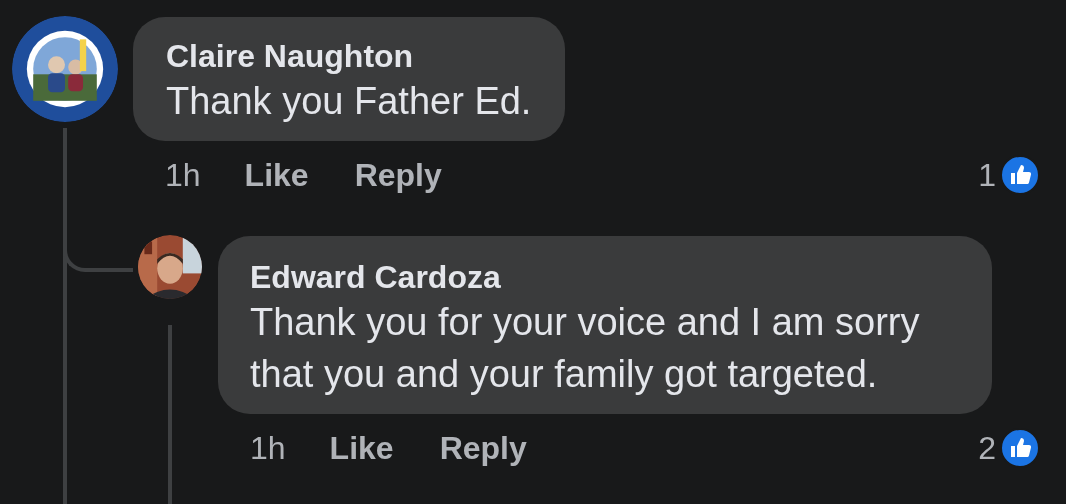 This screenshot has width=1066, height=504. What do you see at coordinates (585, 348) in the screenshot?
I see `comment-text: Thank you for your voice and I am sorry that you and your family got targeted.` at bounding box center [585, 348].